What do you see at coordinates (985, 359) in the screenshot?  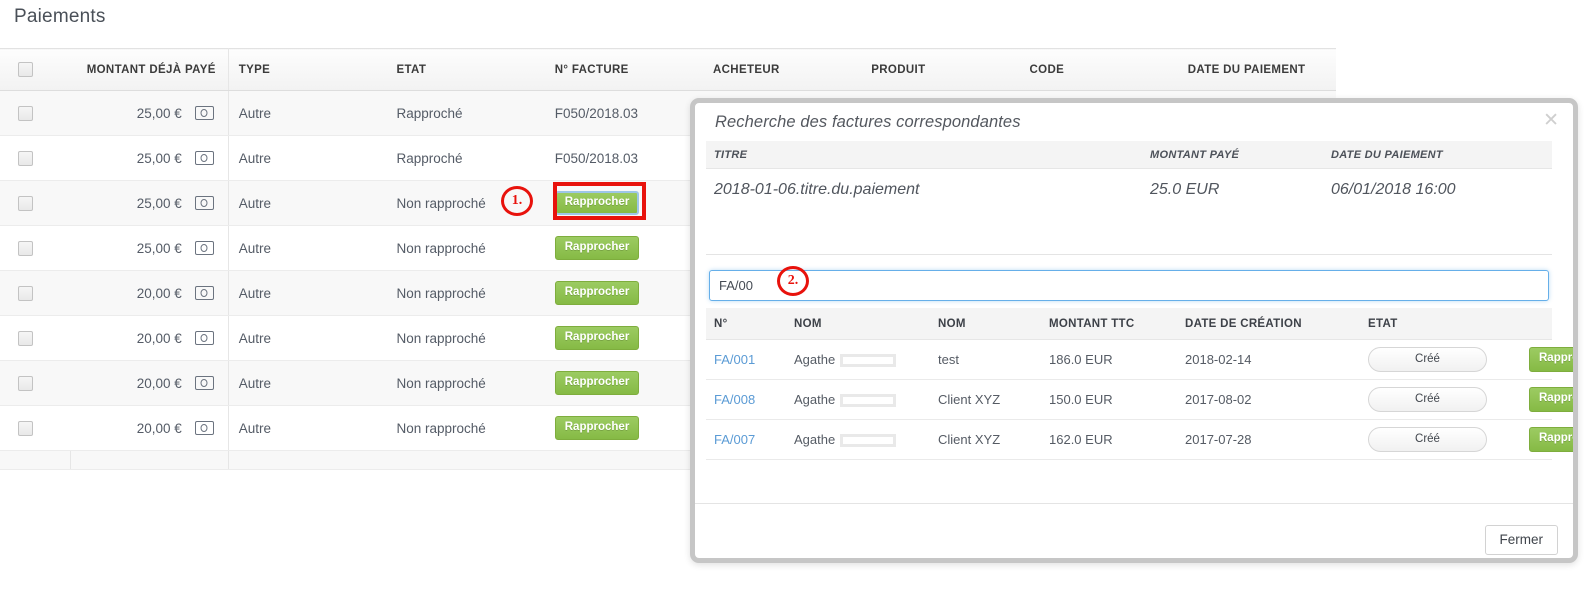 I see `result-nom2: test` at bounding box center [985, 359].